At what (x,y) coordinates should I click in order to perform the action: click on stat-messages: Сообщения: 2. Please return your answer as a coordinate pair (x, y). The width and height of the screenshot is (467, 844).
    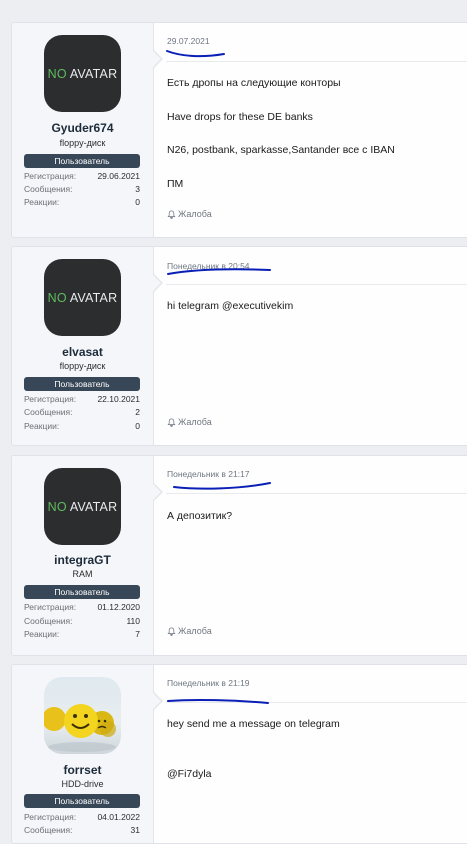
    Looking at the image, I should click on (82, 413).